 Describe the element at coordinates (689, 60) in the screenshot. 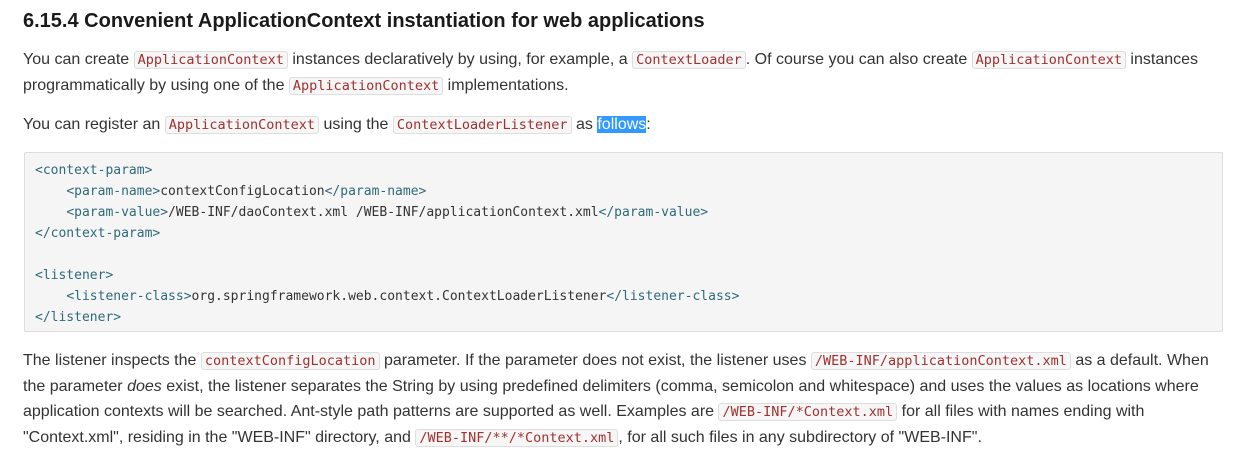

I see `inline-code: ContextLoader` at that location.